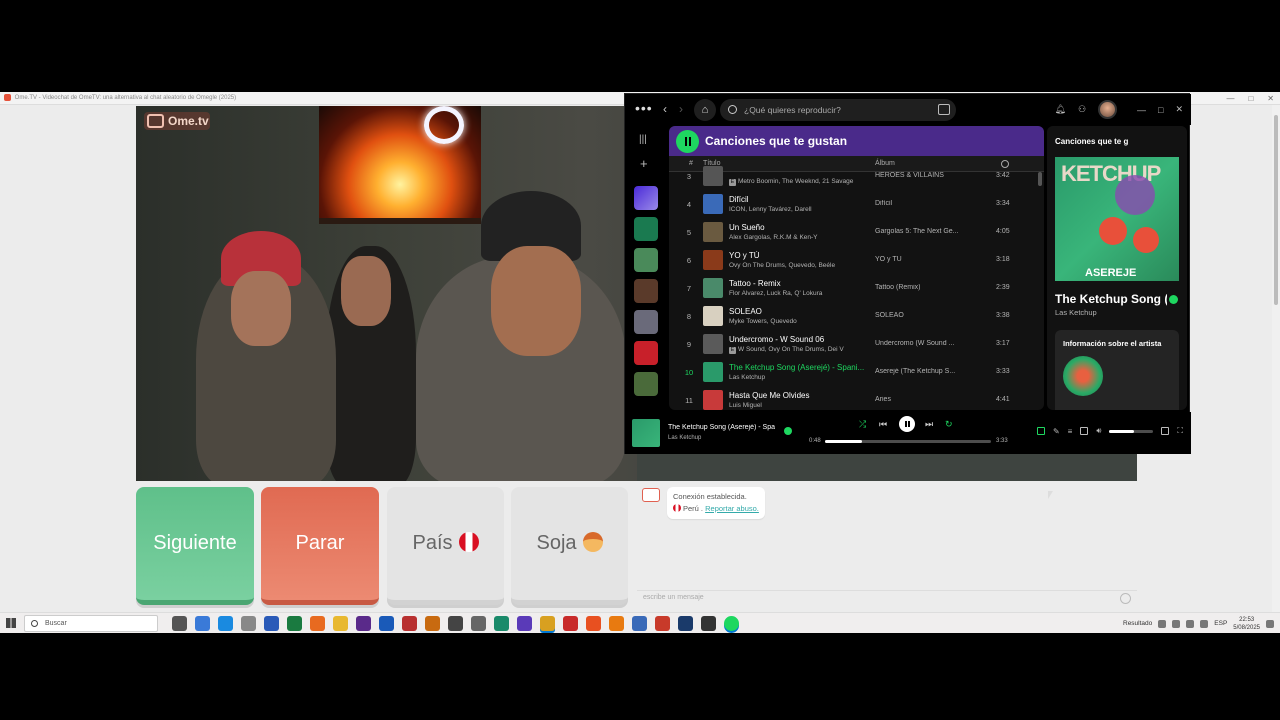  Describe the element at coordinates (643, 139) in the screenshot. I see `library-icon: |||` at that location.